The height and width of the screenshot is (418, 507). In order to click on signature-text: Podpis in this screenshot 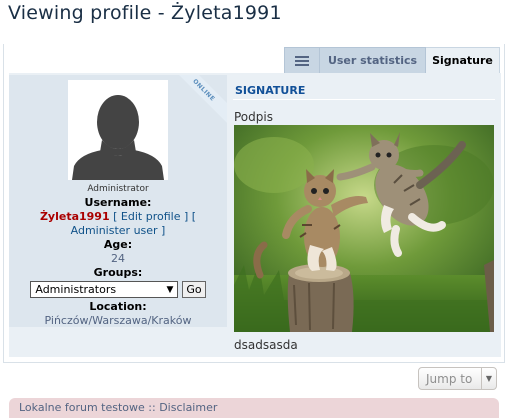, I will do `click(253, 117)`.